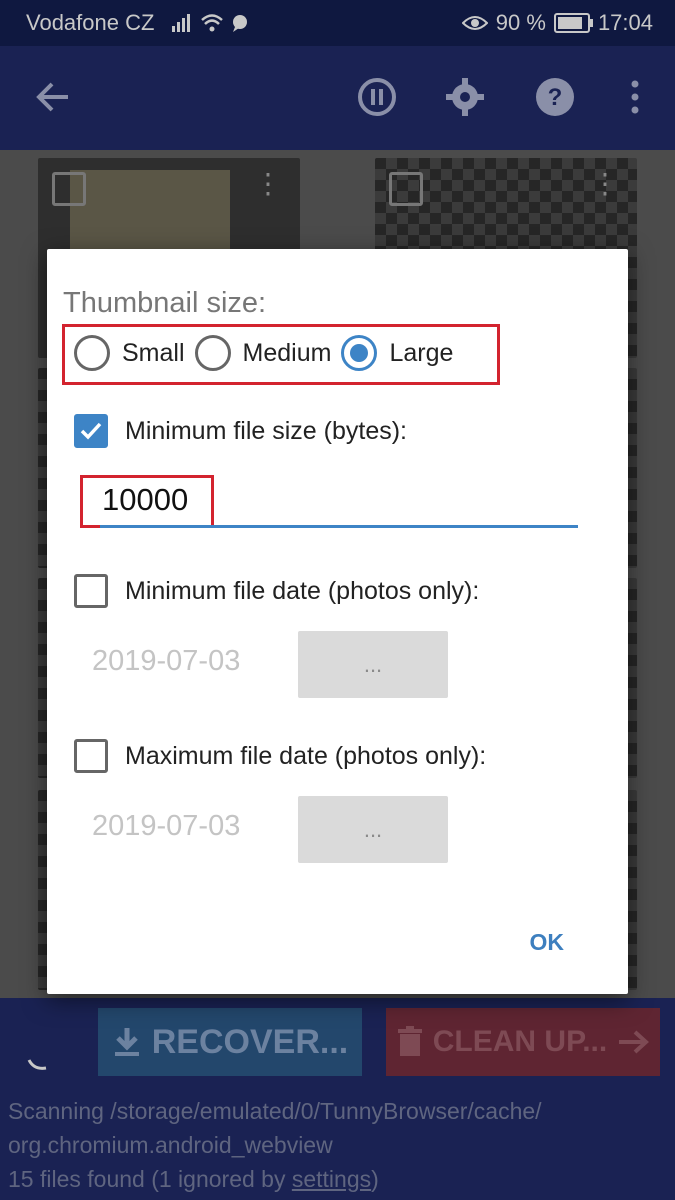  I want to click on scan-path-line2: org.chromium.android_webview, so click(170, 1145).